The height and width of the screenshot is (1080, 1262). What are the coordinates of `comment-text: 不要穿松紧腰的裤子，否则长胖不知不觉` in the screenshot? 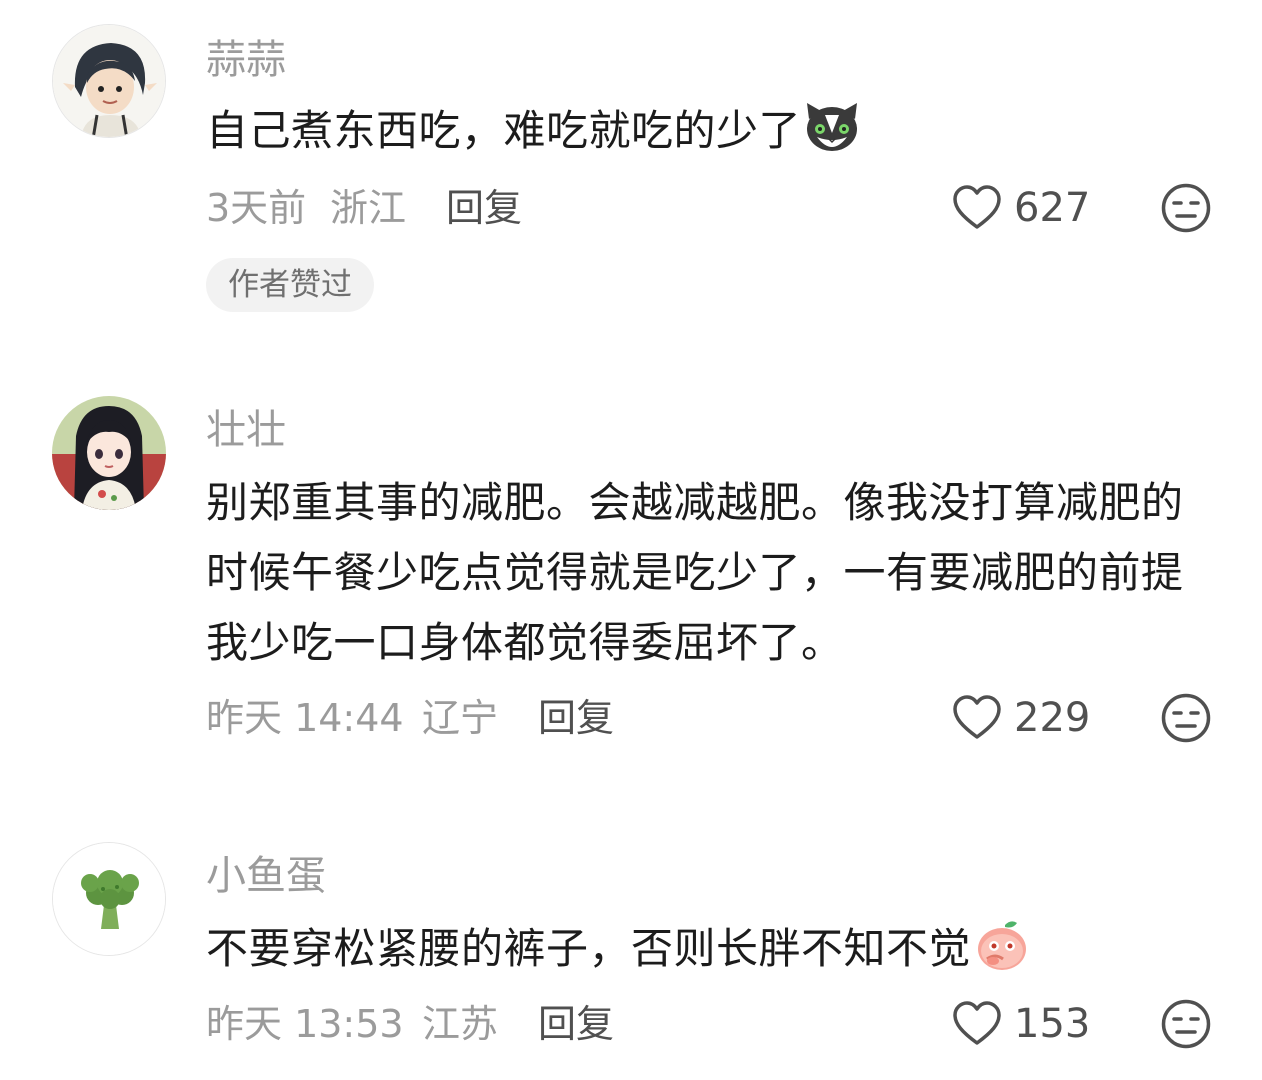 It's located at (706, 949).